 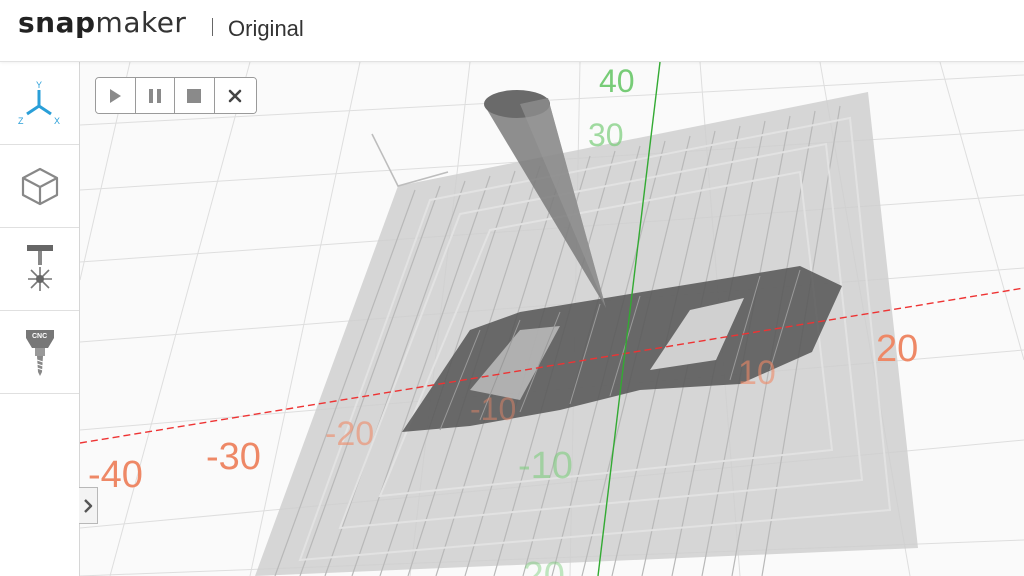 I want to click on snapmaker-logo: snapmaker, so click(x=102, y=22).